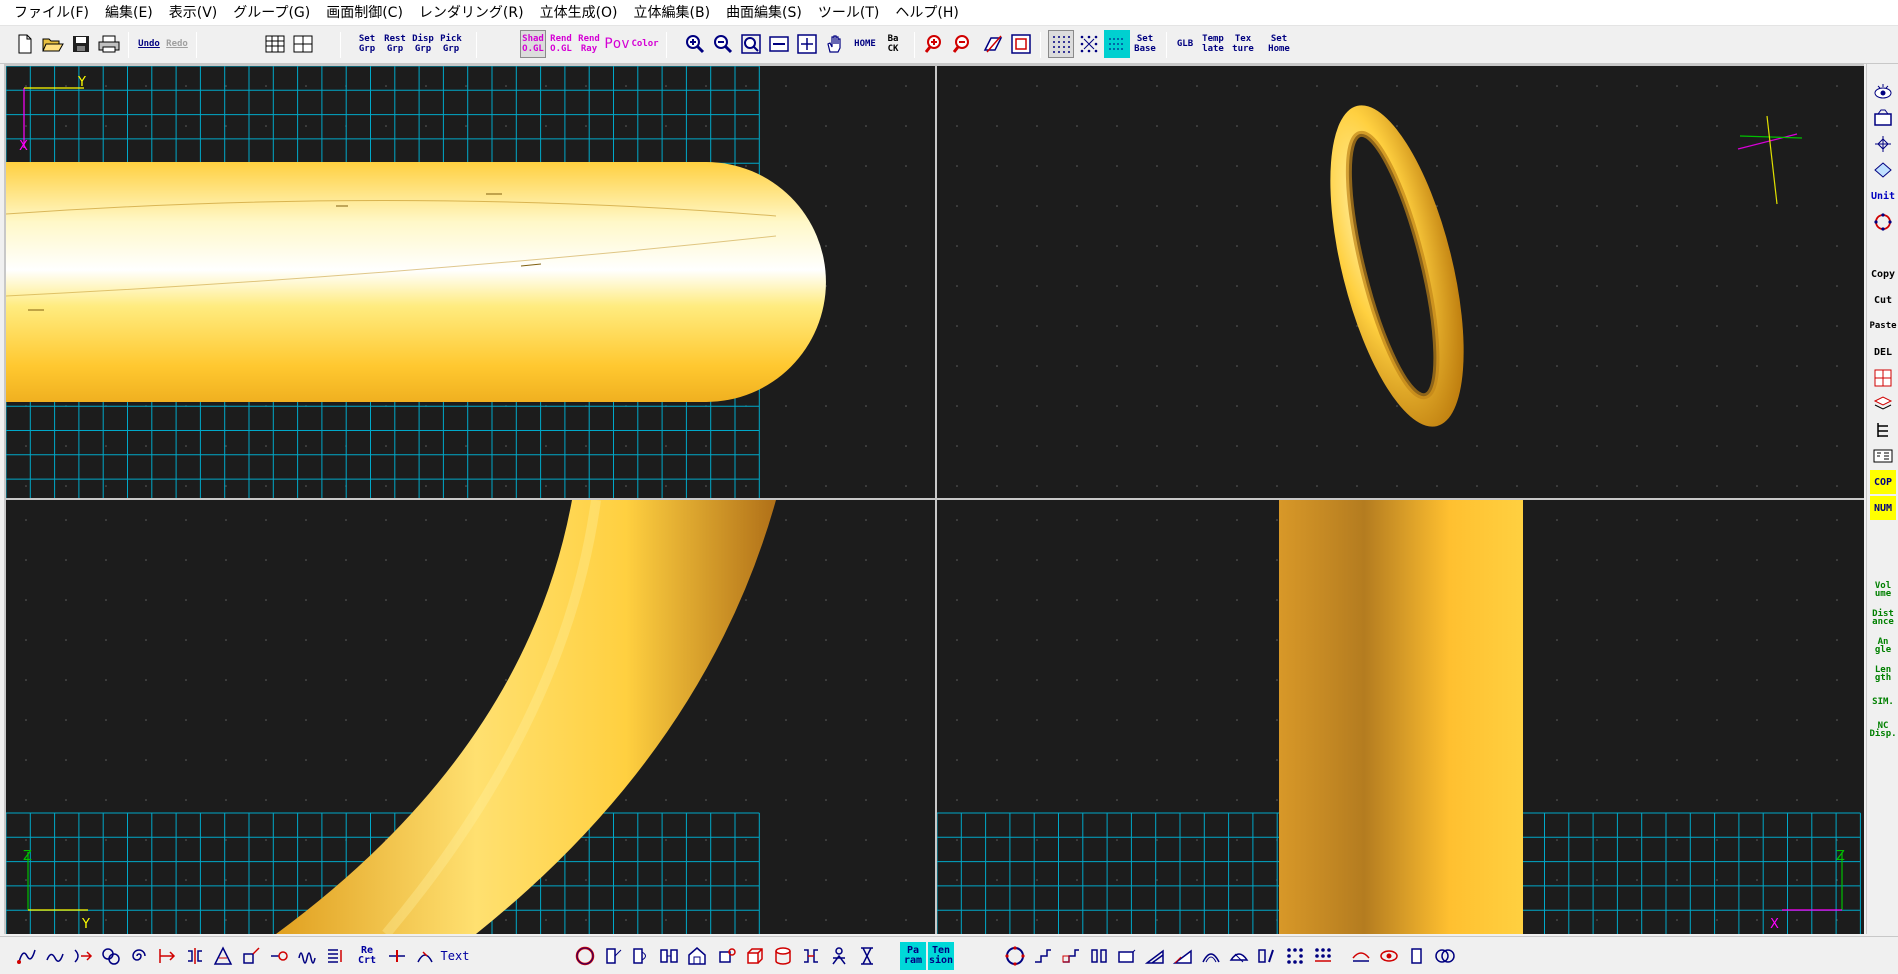 This screenshot has height=974, width=1898. What do you see at coordinates (1389, 956) in the screenshot?
I see `view-eye-button` at bounding box center [1389, 956].